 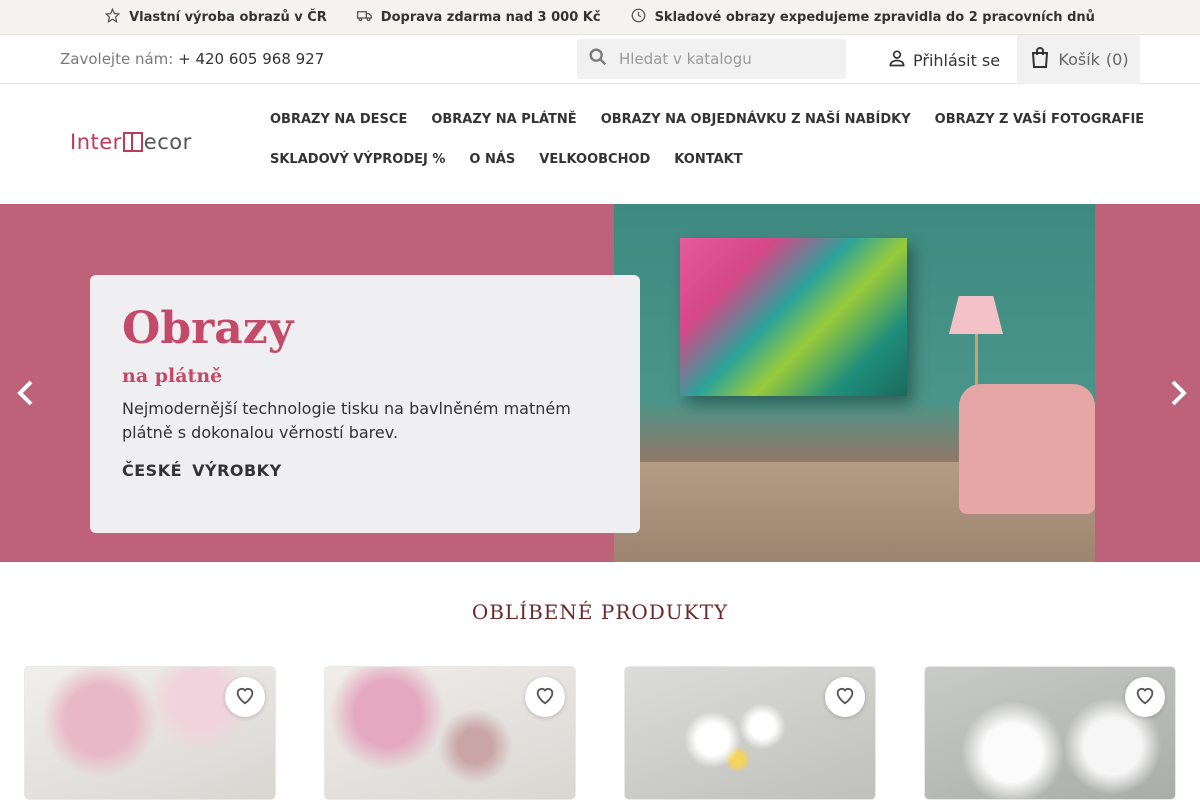 What do you see at coordinates (117, 59) in the screenshot?
I see `phone-label: Zavolejte nám:` at bounding box center [117, 59].